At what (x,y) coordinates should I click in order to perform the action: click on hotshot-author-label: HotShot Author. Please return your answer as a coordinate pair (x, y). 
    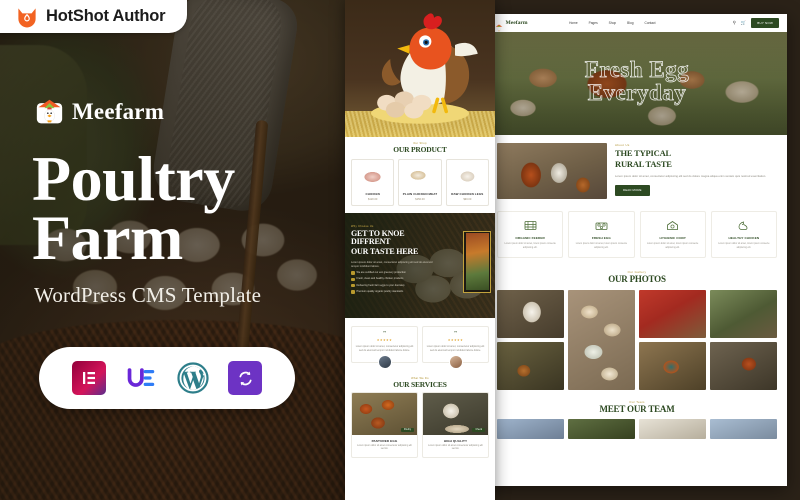
    Looking at the image, I should click on (106, 16).